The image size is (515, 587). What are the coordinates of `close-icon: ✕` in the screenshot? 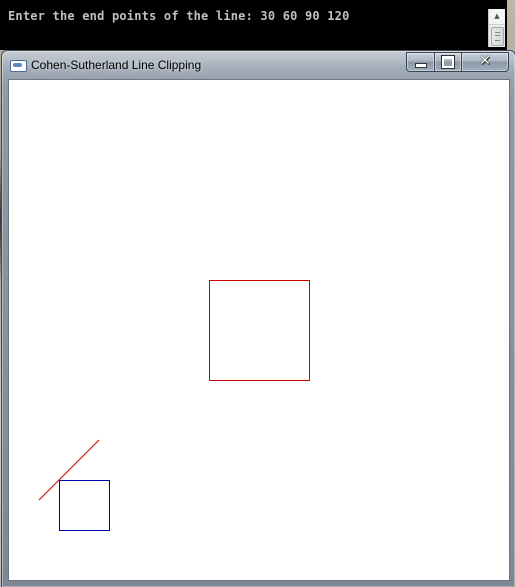 It's located at (485, 61).